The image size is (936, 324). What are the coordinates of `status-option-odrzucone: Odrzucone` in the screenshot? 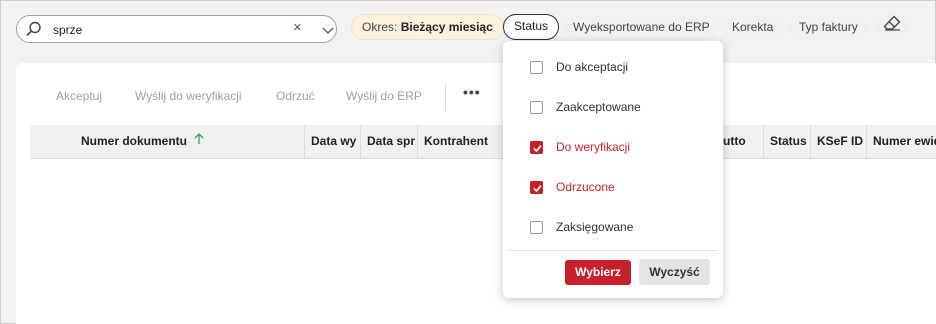 It's located at (572, 187).